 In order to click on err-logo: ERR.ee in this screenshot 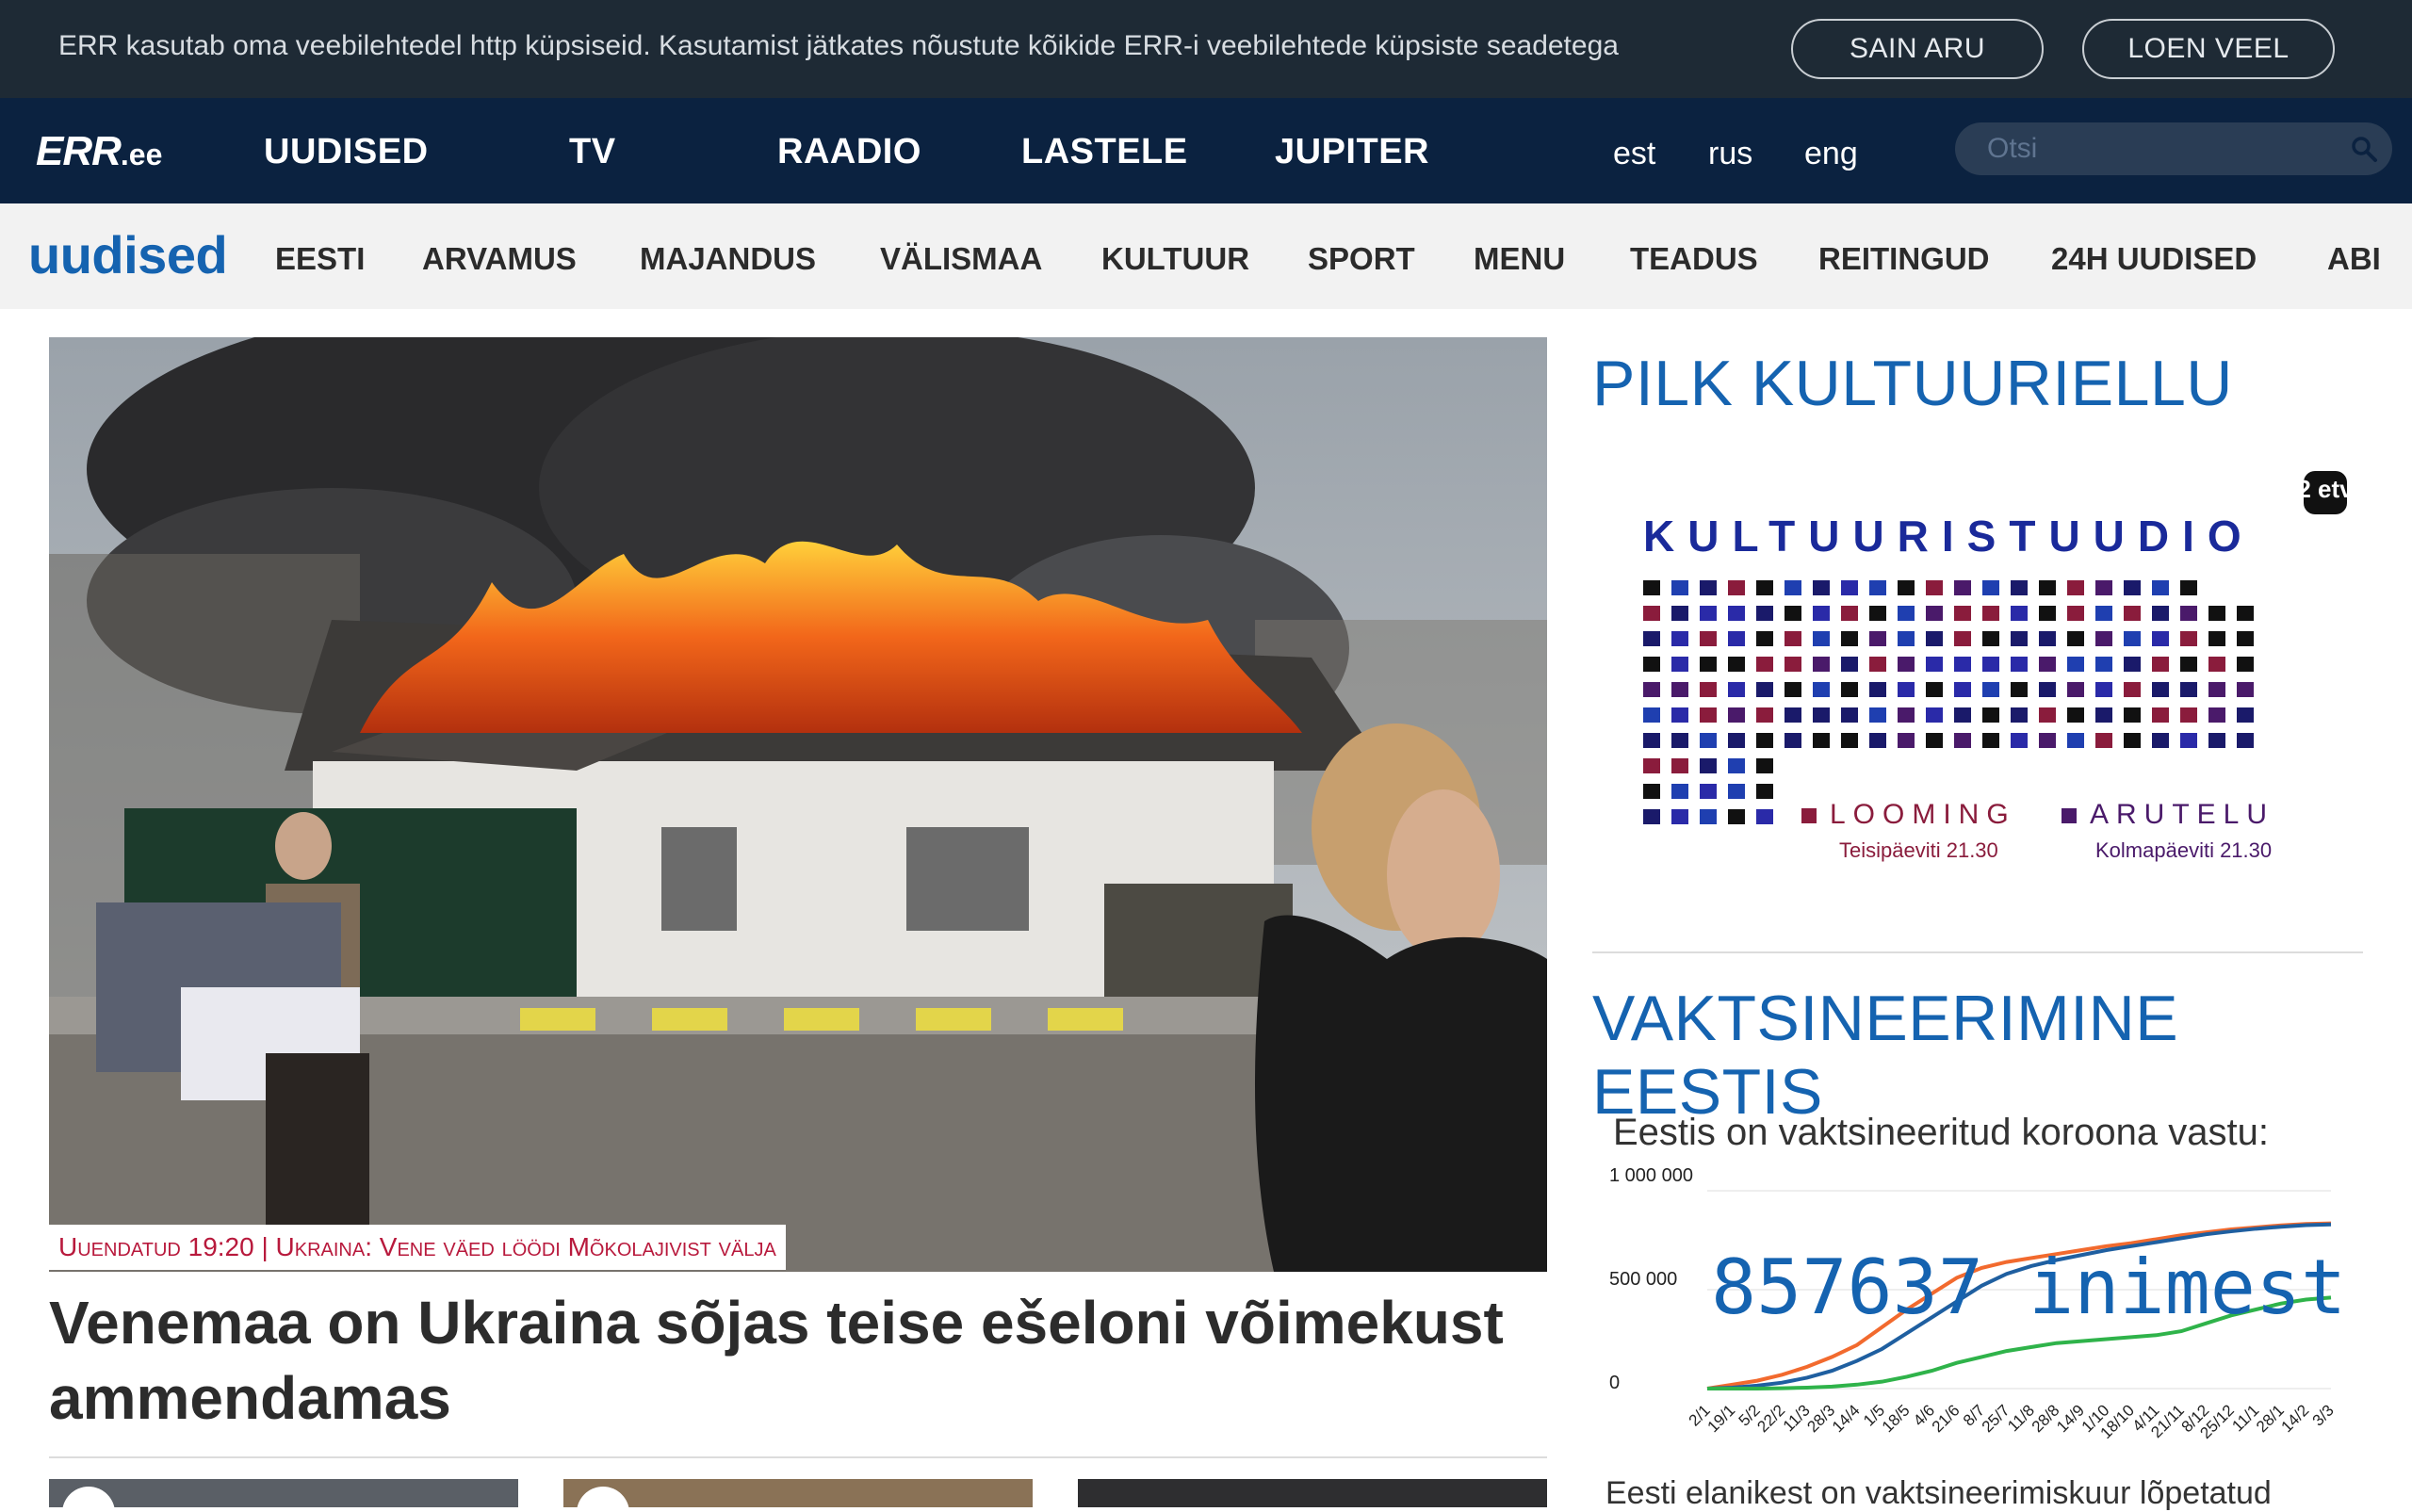, I will do `click(99, 151)`.